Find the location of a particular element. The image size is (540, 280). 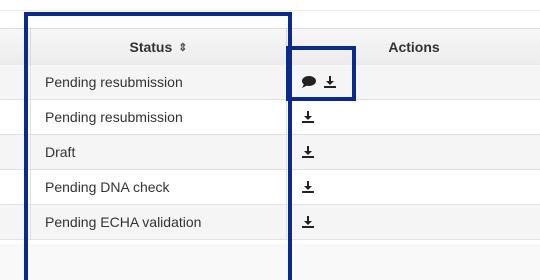

previous-row-edge is located at coordinates (270, 5).